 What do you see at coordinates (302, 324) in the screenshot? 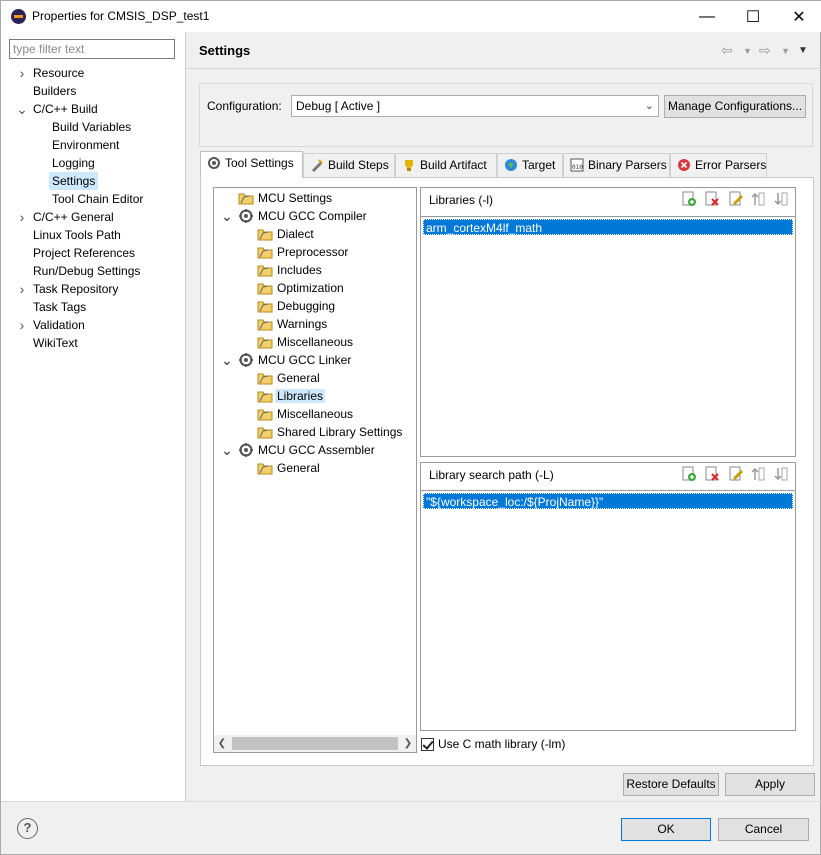
I see `tree-item-label: Warnings` at bounding box center [302, 324].